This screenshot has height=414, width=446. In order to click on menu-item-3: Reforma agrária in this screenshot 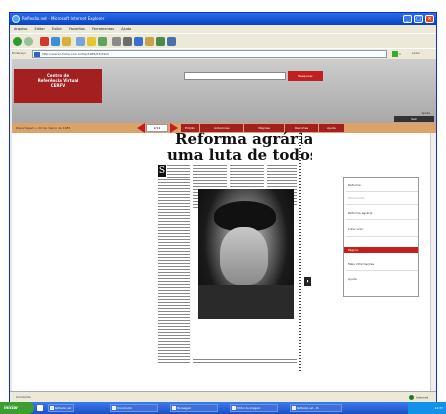, I will do `click(360, 213)`.